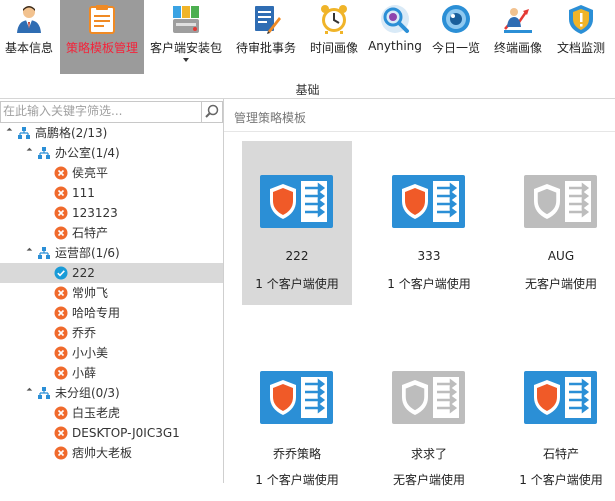  What do you see at coordinates (111, 133) in the screenshot?
I see `tree-root: 高鹏格(2/13)` at bounding box center [111, 133].